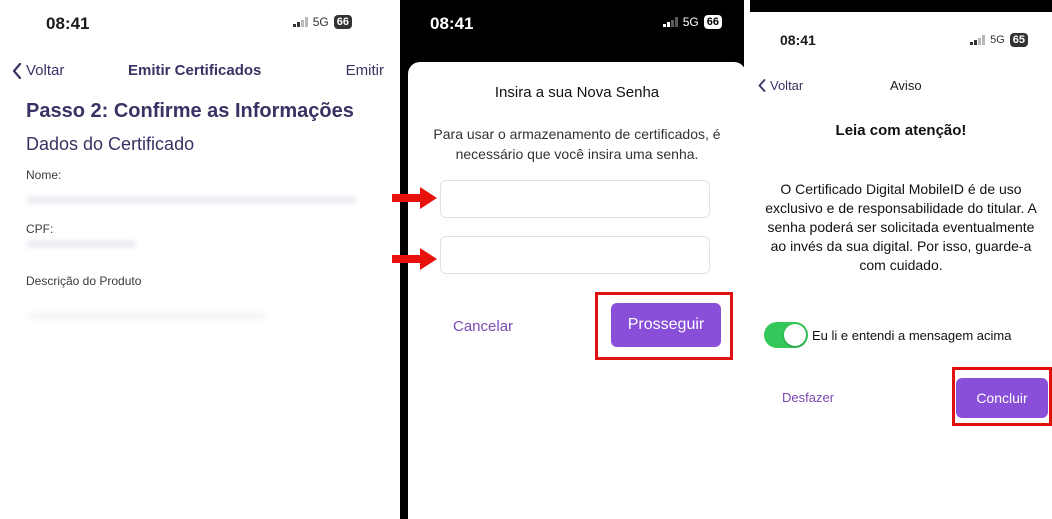 The height and width of the screenshot is (519, 1052). I want to click on cancel-button: Cancelar, so click(483, 326).